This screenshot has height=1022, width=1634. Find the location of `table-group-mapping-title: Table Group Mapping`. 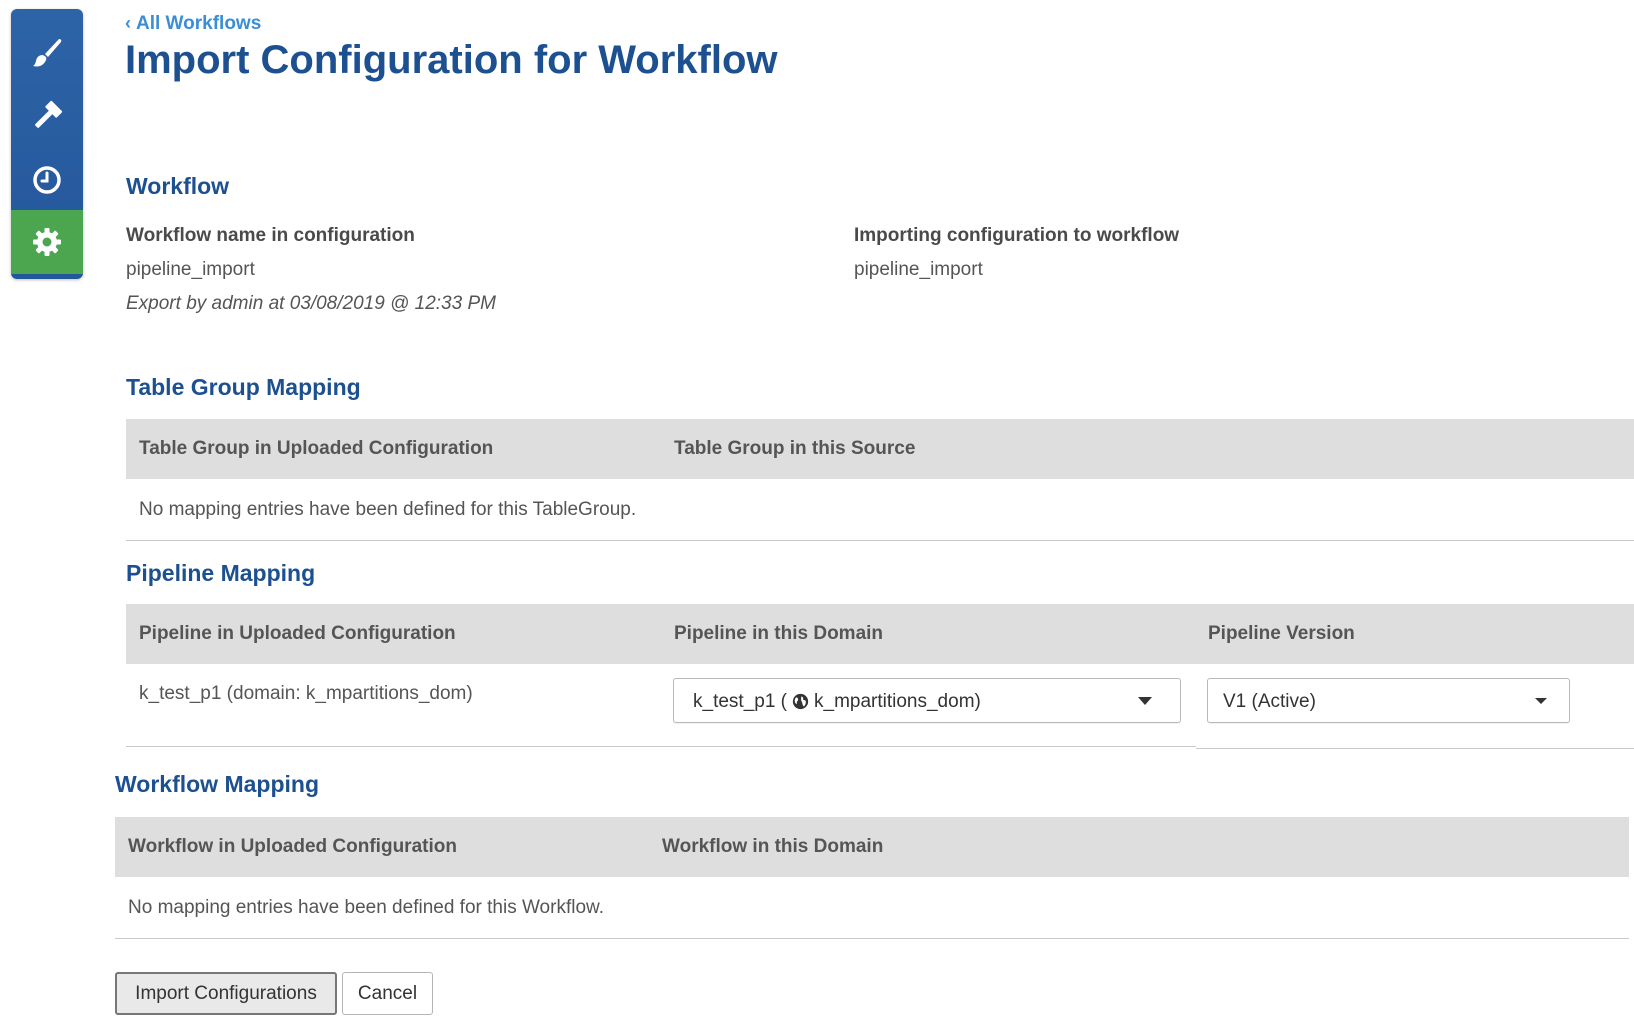

table-group-mapping-title: Table Group Mapping is located at coordinates (243, 387).